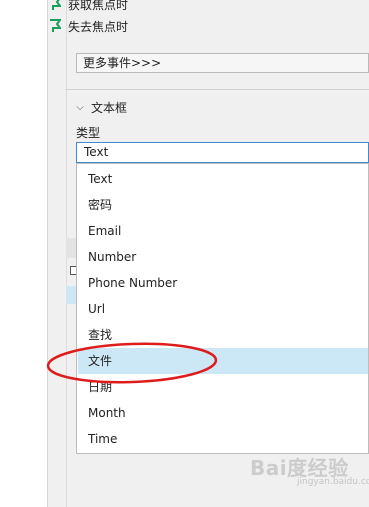  What do you see at coordinates (223, 387) in the screenshot?
I see `dropdown-option: 日期` at bounding box center [223, 387].